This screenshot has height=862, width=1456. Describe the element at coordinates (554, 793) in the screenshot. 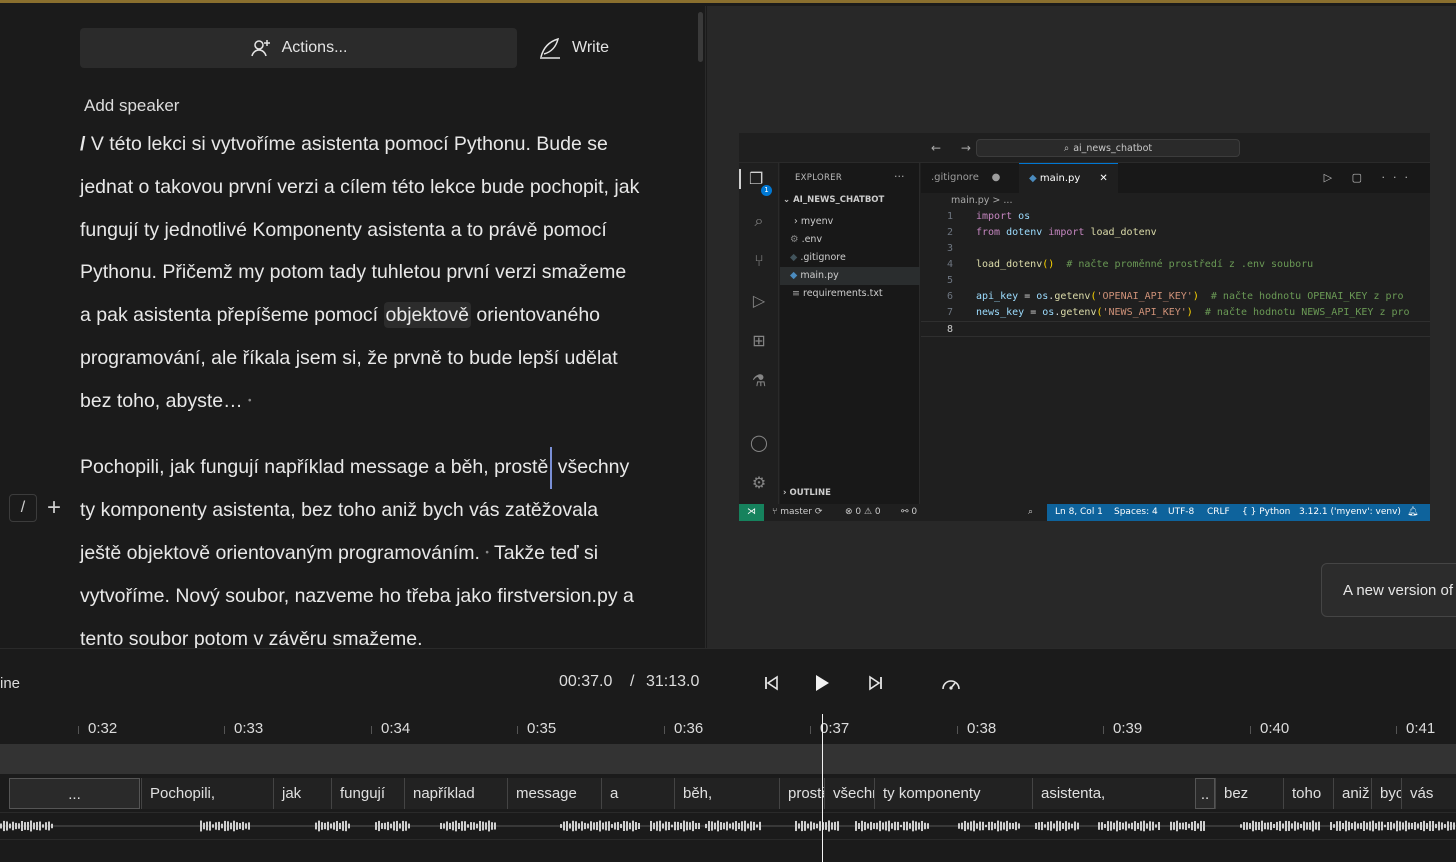

I see `word-block: message` at that location.